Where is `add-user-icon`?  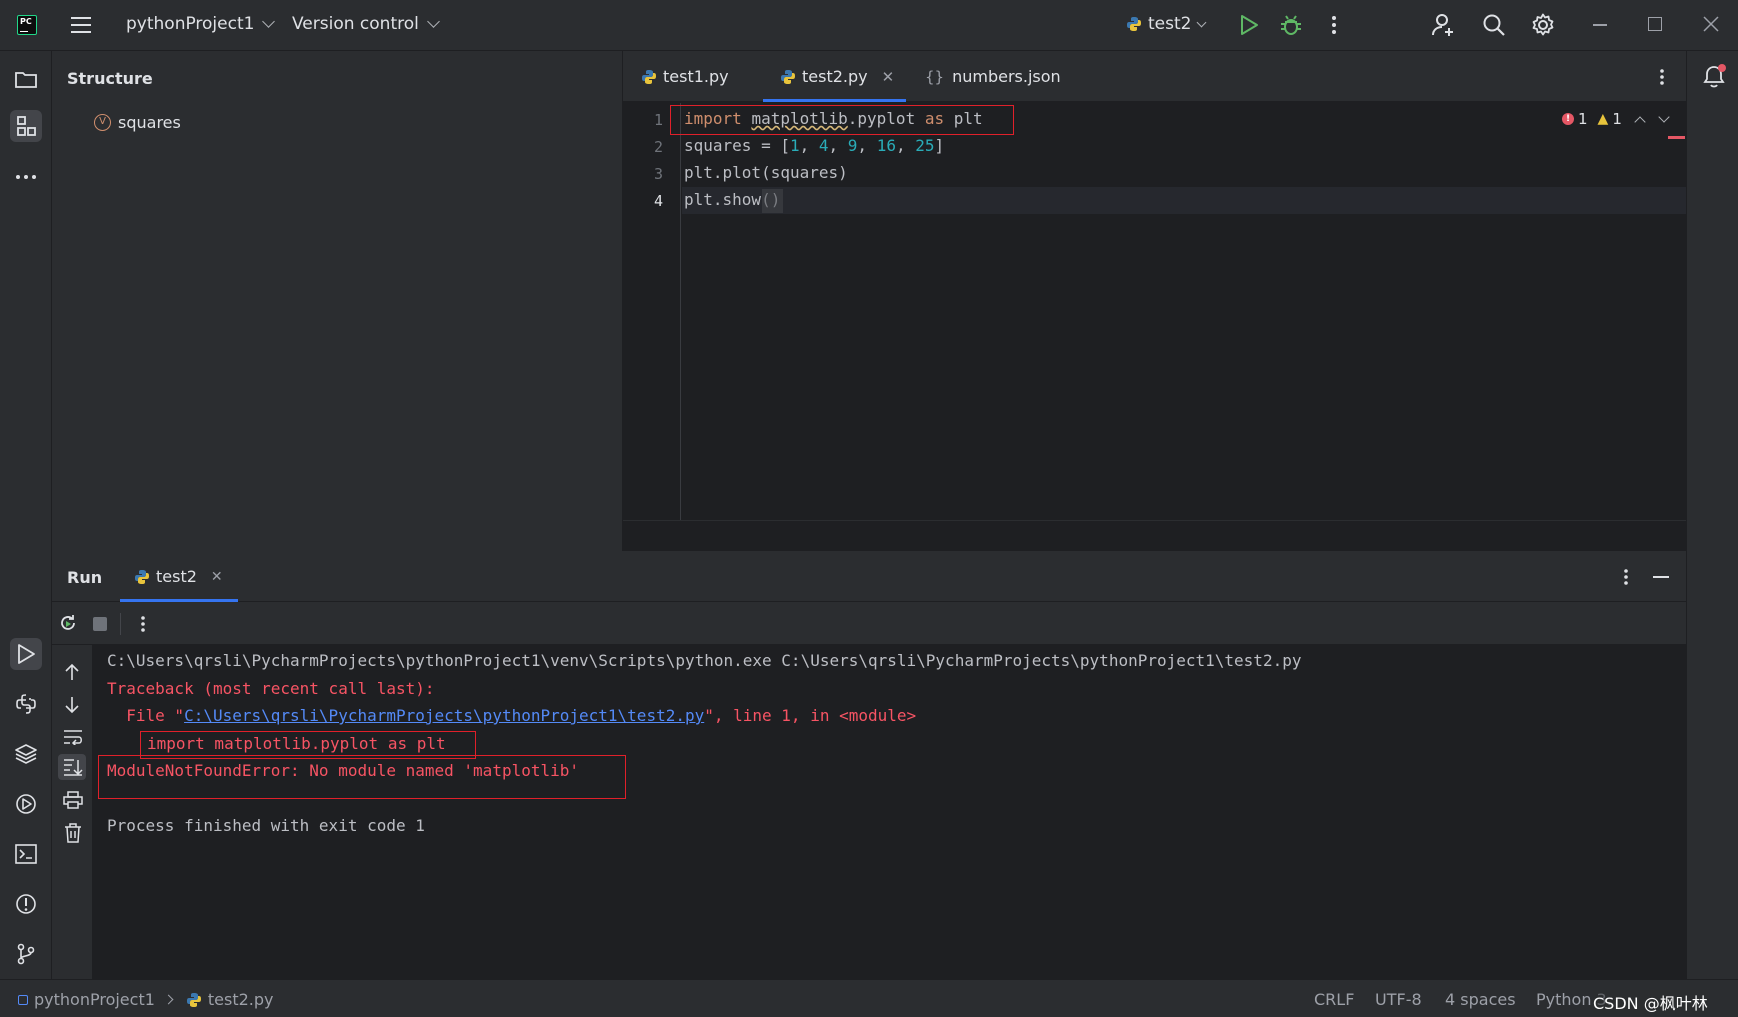
add-user-icon is located at coordinates (1444, 27).